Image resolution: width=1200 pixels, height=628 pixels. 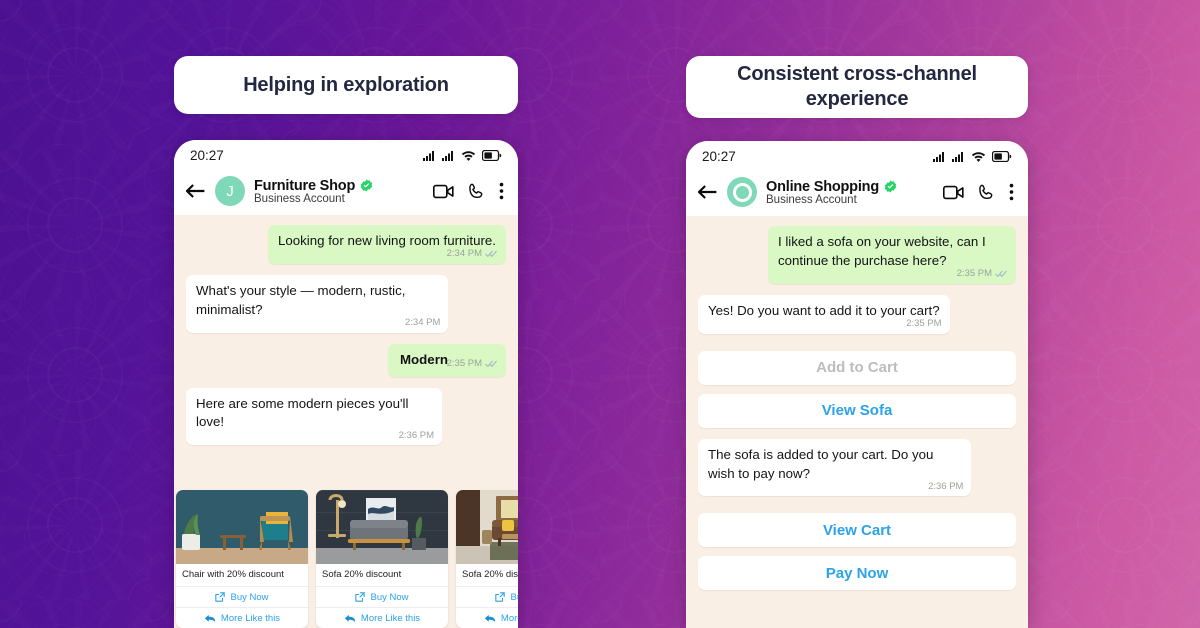 I want to click on battery-icon, so click(x=1002, y=156).